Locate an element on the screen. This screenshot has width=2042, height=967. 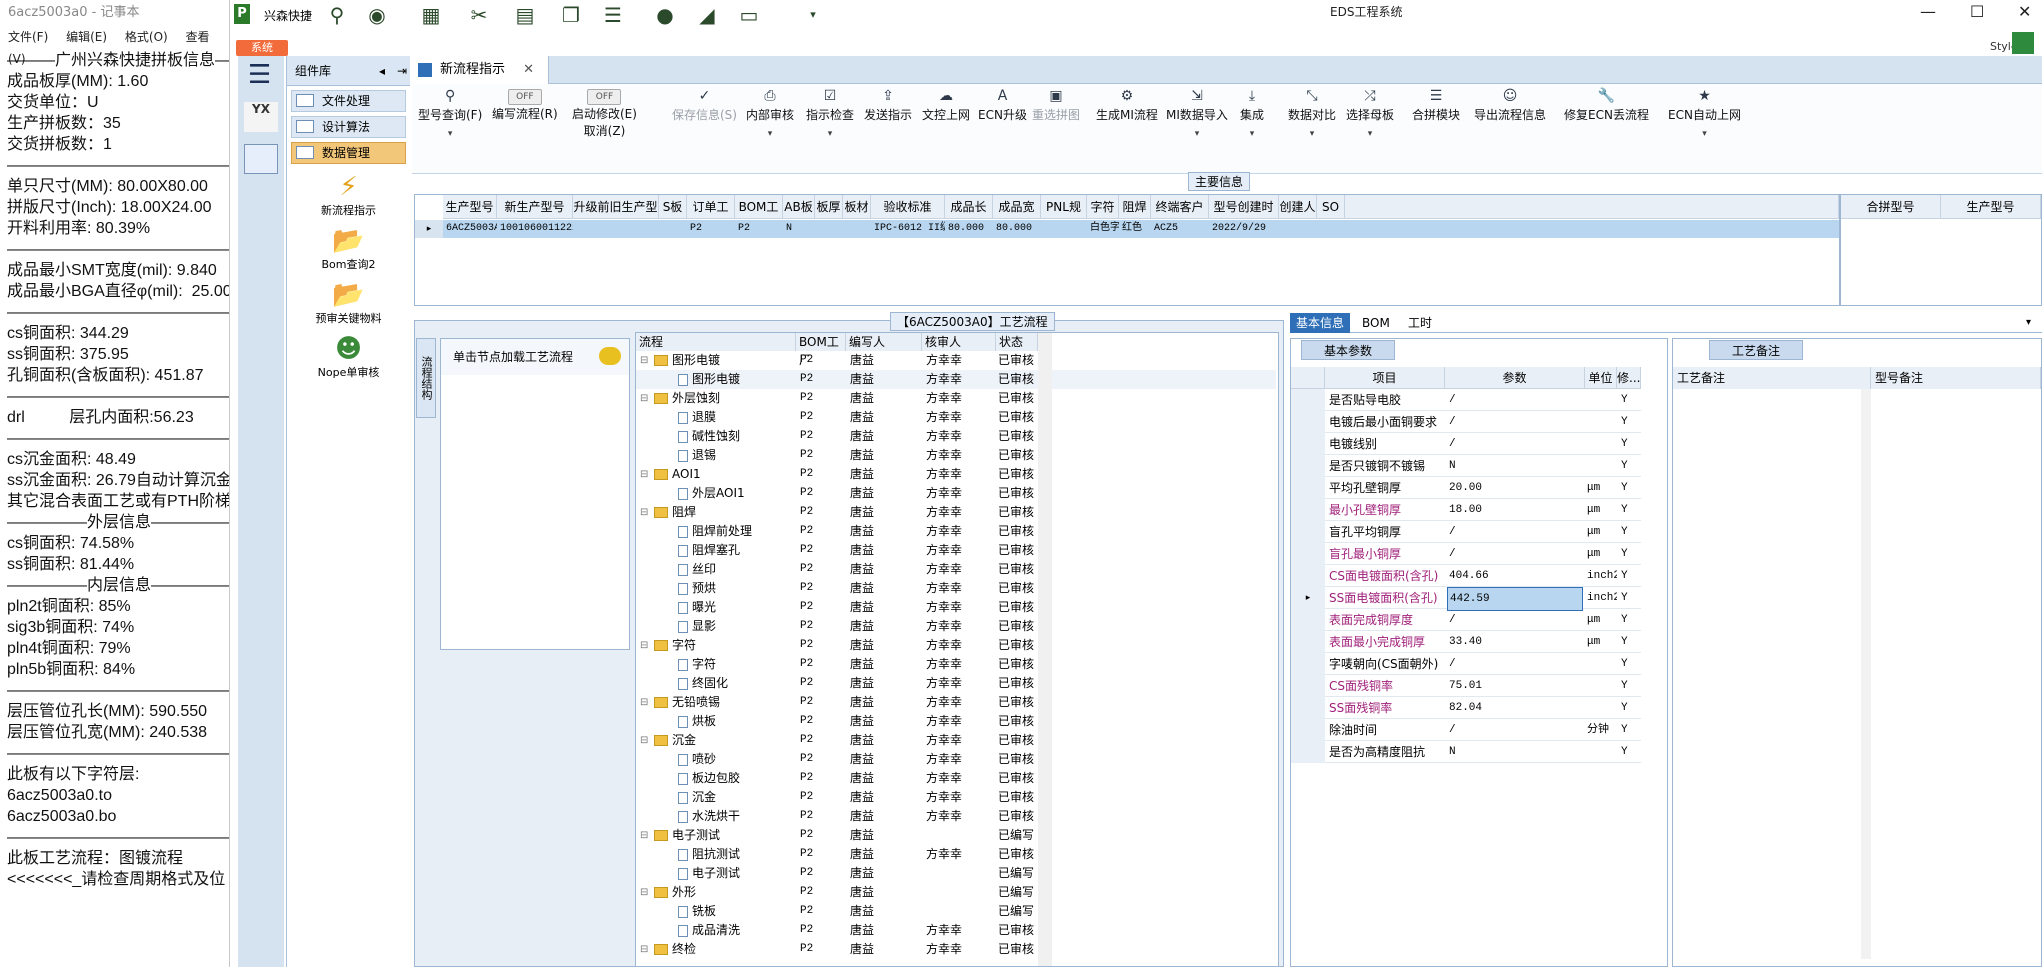
system-button: 系统 is located at coordinates (262, 48).